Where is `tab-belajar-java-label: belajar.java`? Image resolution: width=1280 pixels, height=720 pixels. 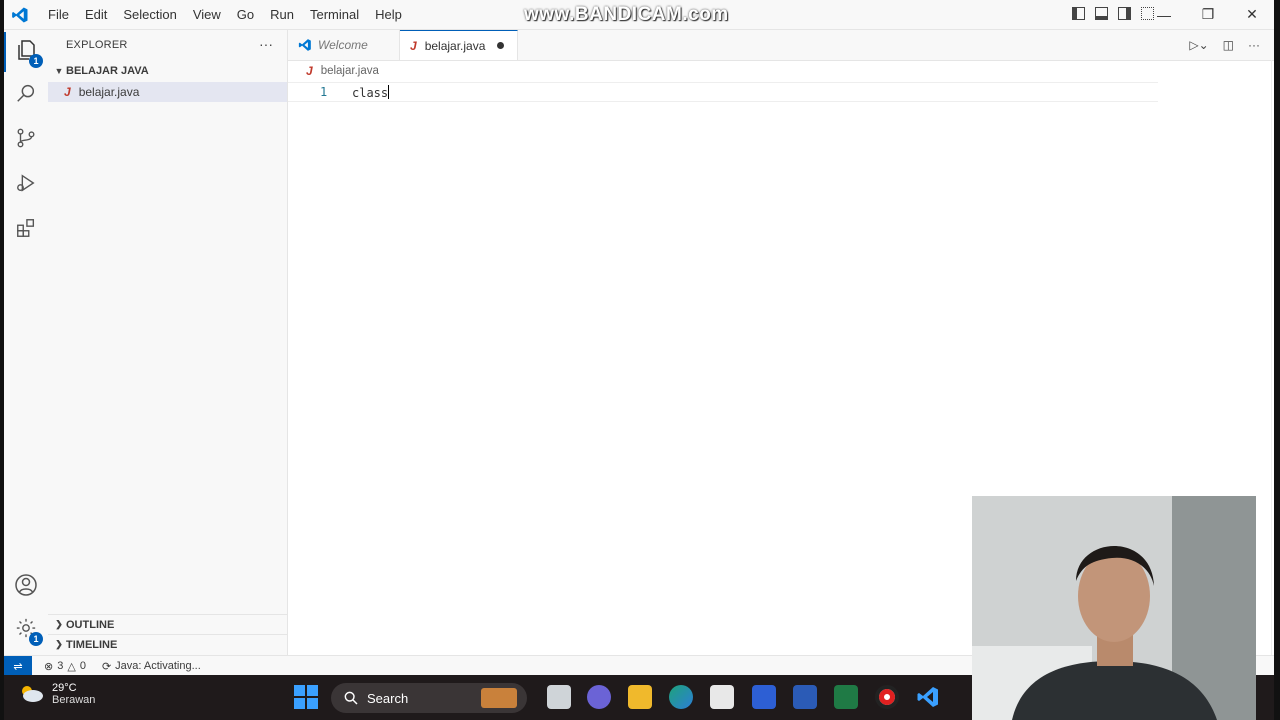
tab-belajar-java-label: belajar.java is located at coordinates (455, 45).